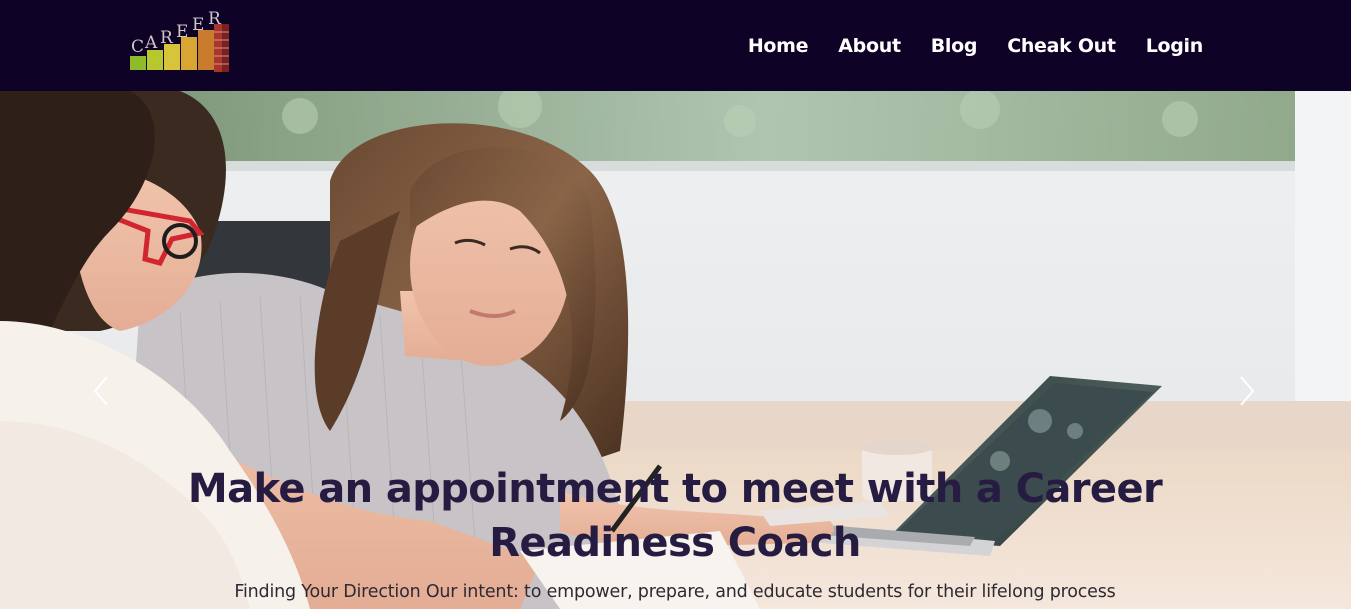 The image size is (1351, 609). What do you see at coordinates (1175, 46) in the screenshot?
I see `nav-login-link: Login` at bounding box center [1175, 46].